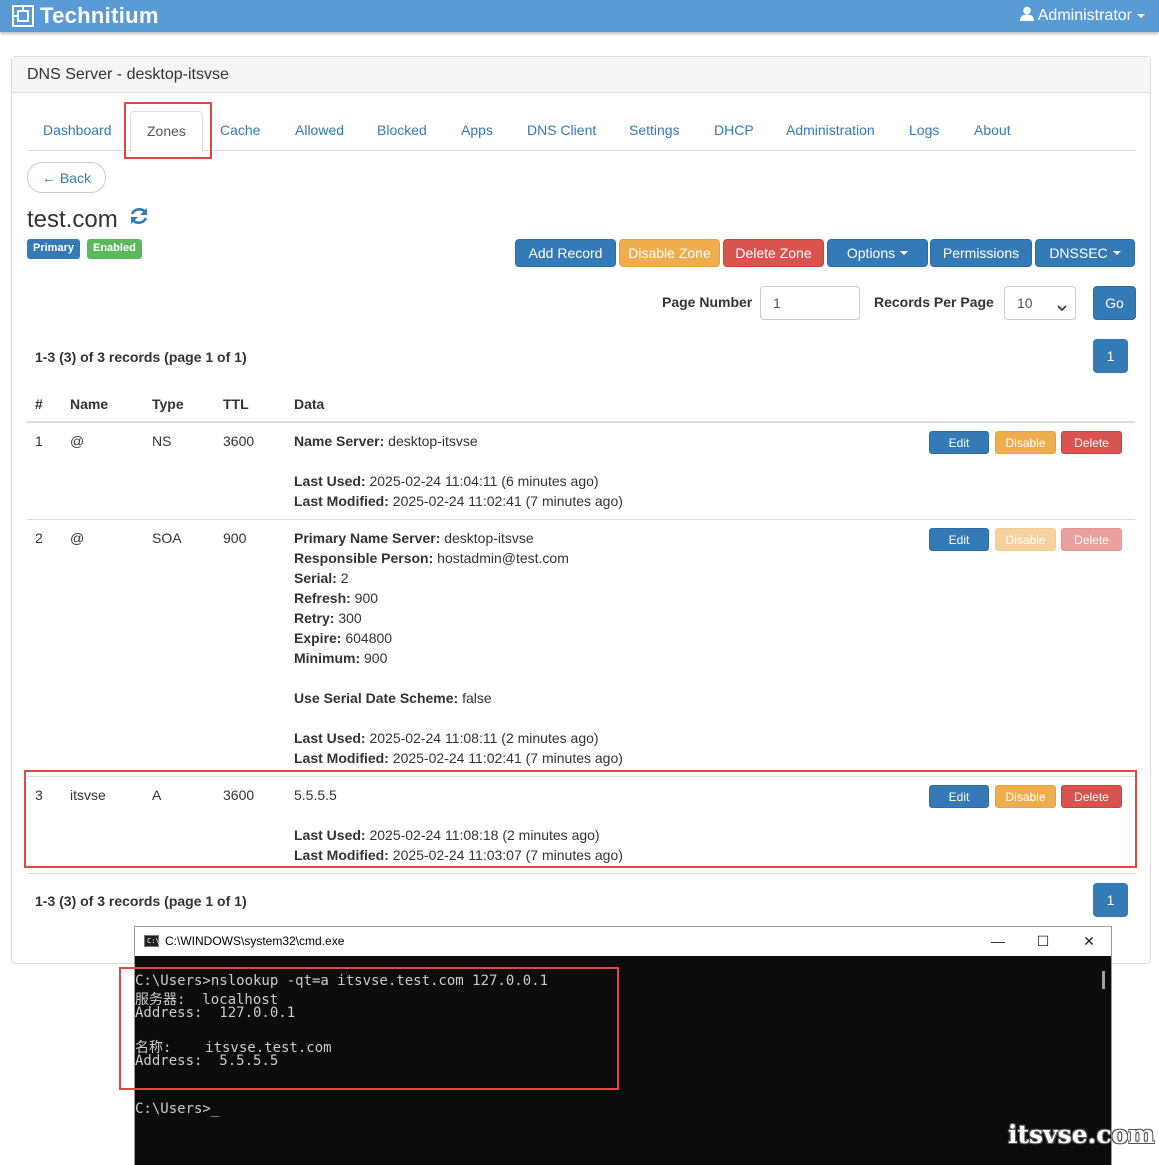 Image resolution: width=1159 pixels, height=1165 pixels. I want to click on tab-settings: Settings, so click(654, 131).